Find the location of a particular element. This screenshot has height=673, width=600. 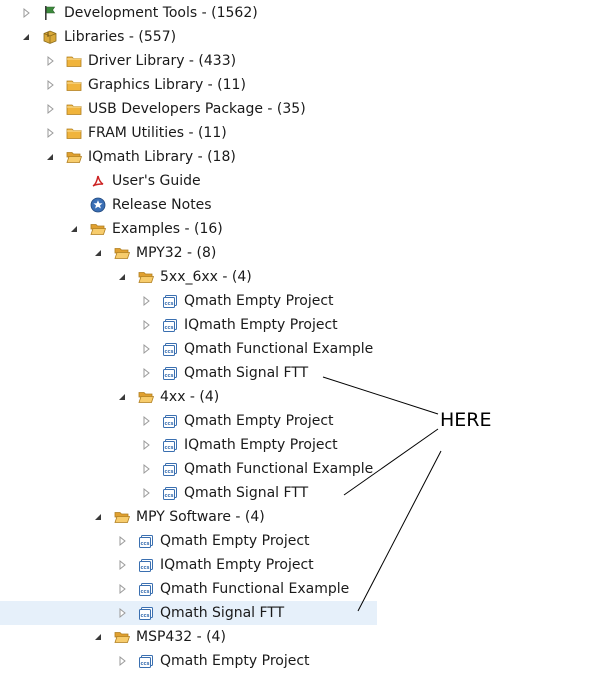

tree-item-mpy-software-4: MPY Software - (4) is located at coordinates (300, 517).